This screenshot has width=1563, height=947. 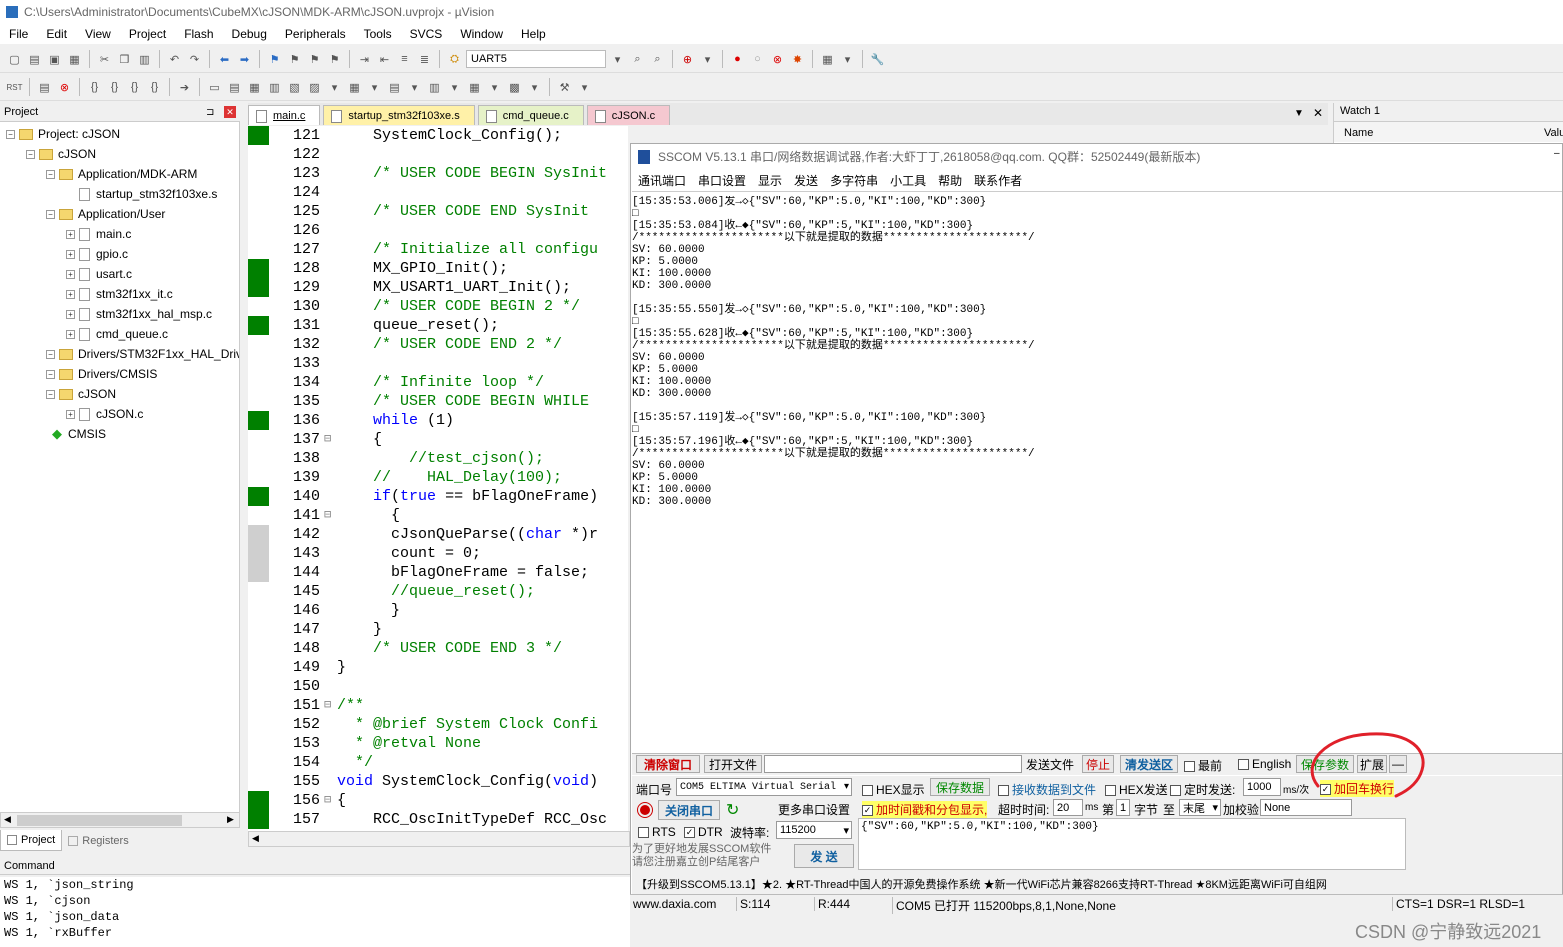 I want to click on end-select: 末尾 ▾, so click(x=1200, y=807).